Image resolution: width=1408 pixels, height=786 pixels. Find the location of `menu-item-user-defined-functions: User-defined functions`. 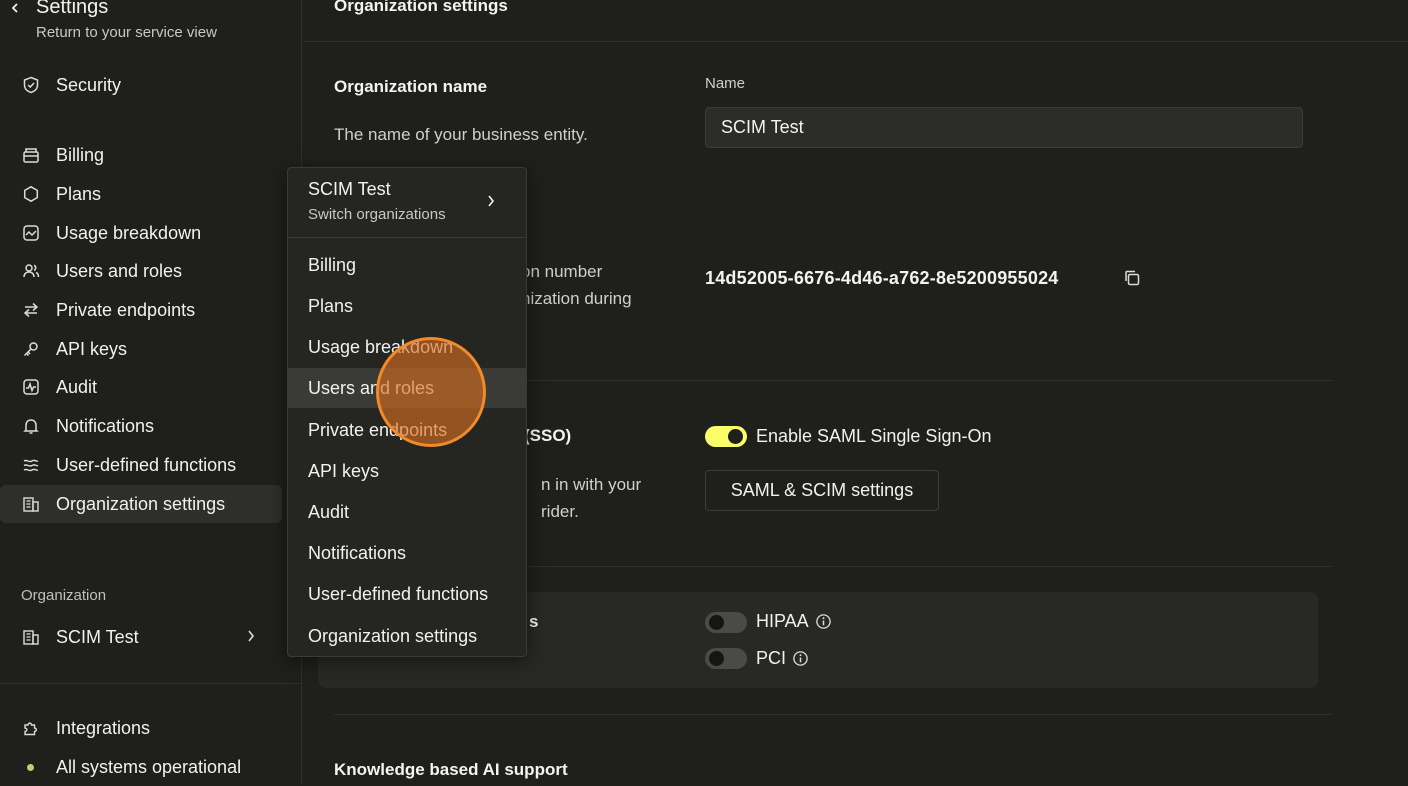

menu-item-user-defined-functions: User-defined functions is located at coordinates (407, 594).